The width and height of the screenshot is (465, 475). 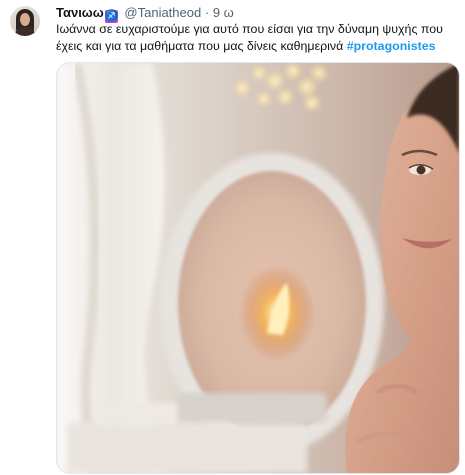 I want to click on hashtag-link: #protagonistes, so click(x=391, y=46).